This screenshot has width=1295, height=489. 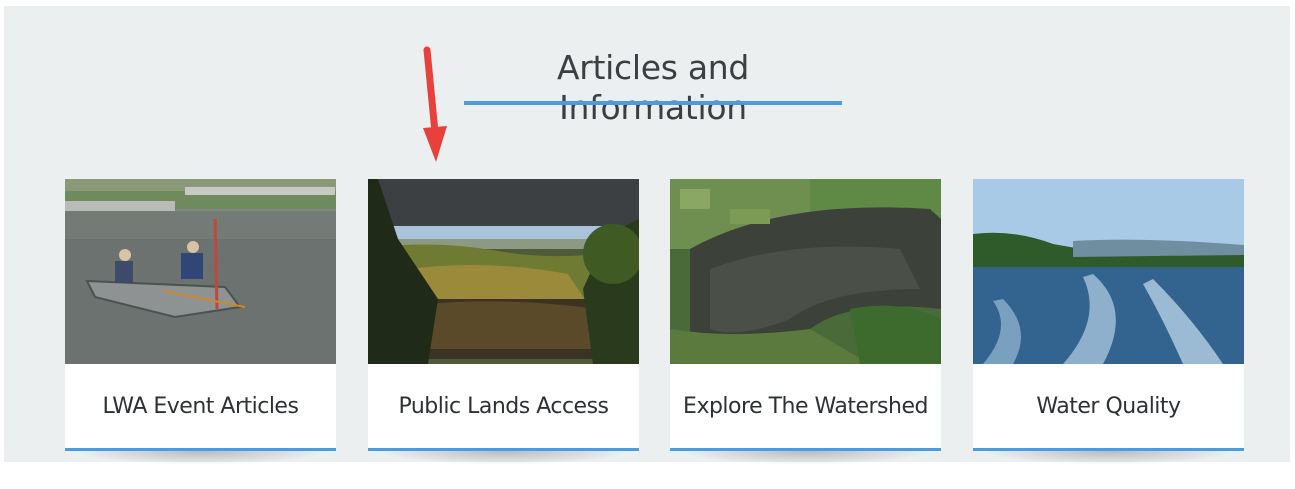 I want to click on lake-wake-photo, so click(x=1108, y=271).